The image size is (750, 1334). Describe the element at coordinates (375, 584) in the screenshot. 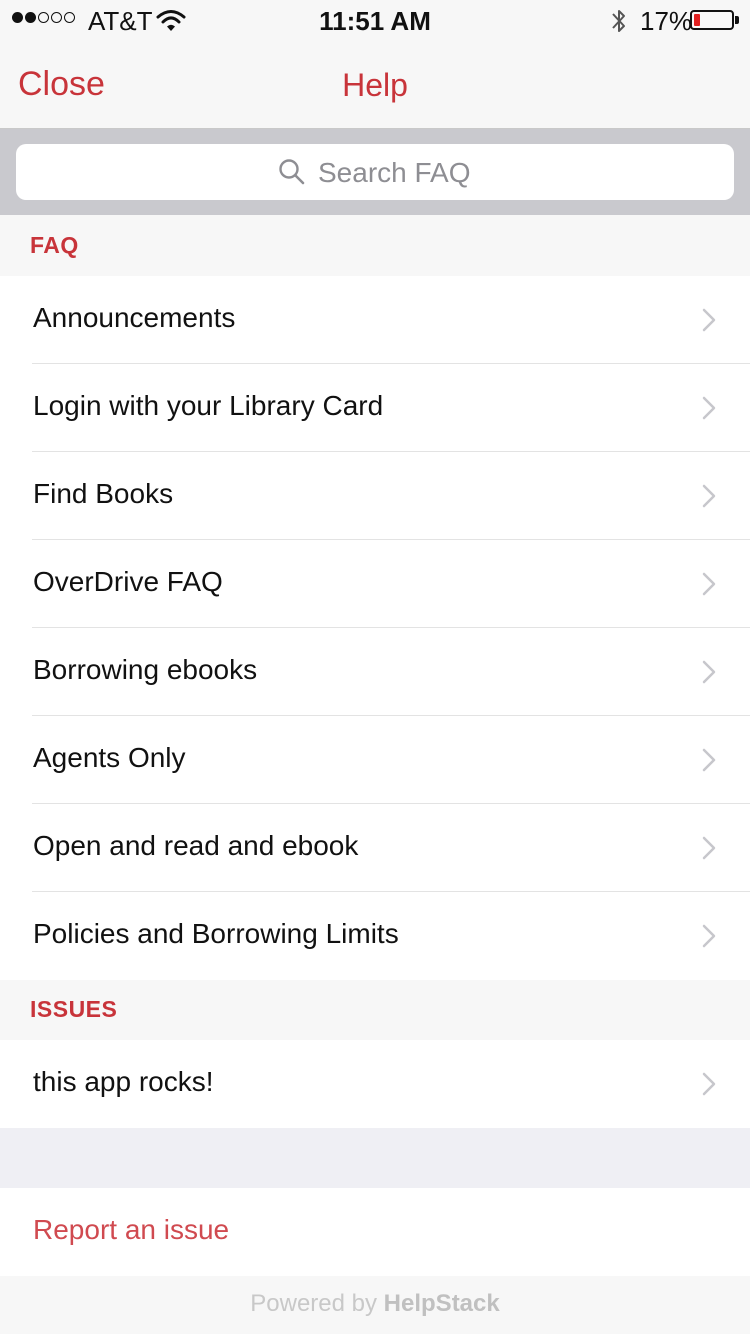

I see `faq-item-overdrive-faq: OverDrive FAQ` at that location.